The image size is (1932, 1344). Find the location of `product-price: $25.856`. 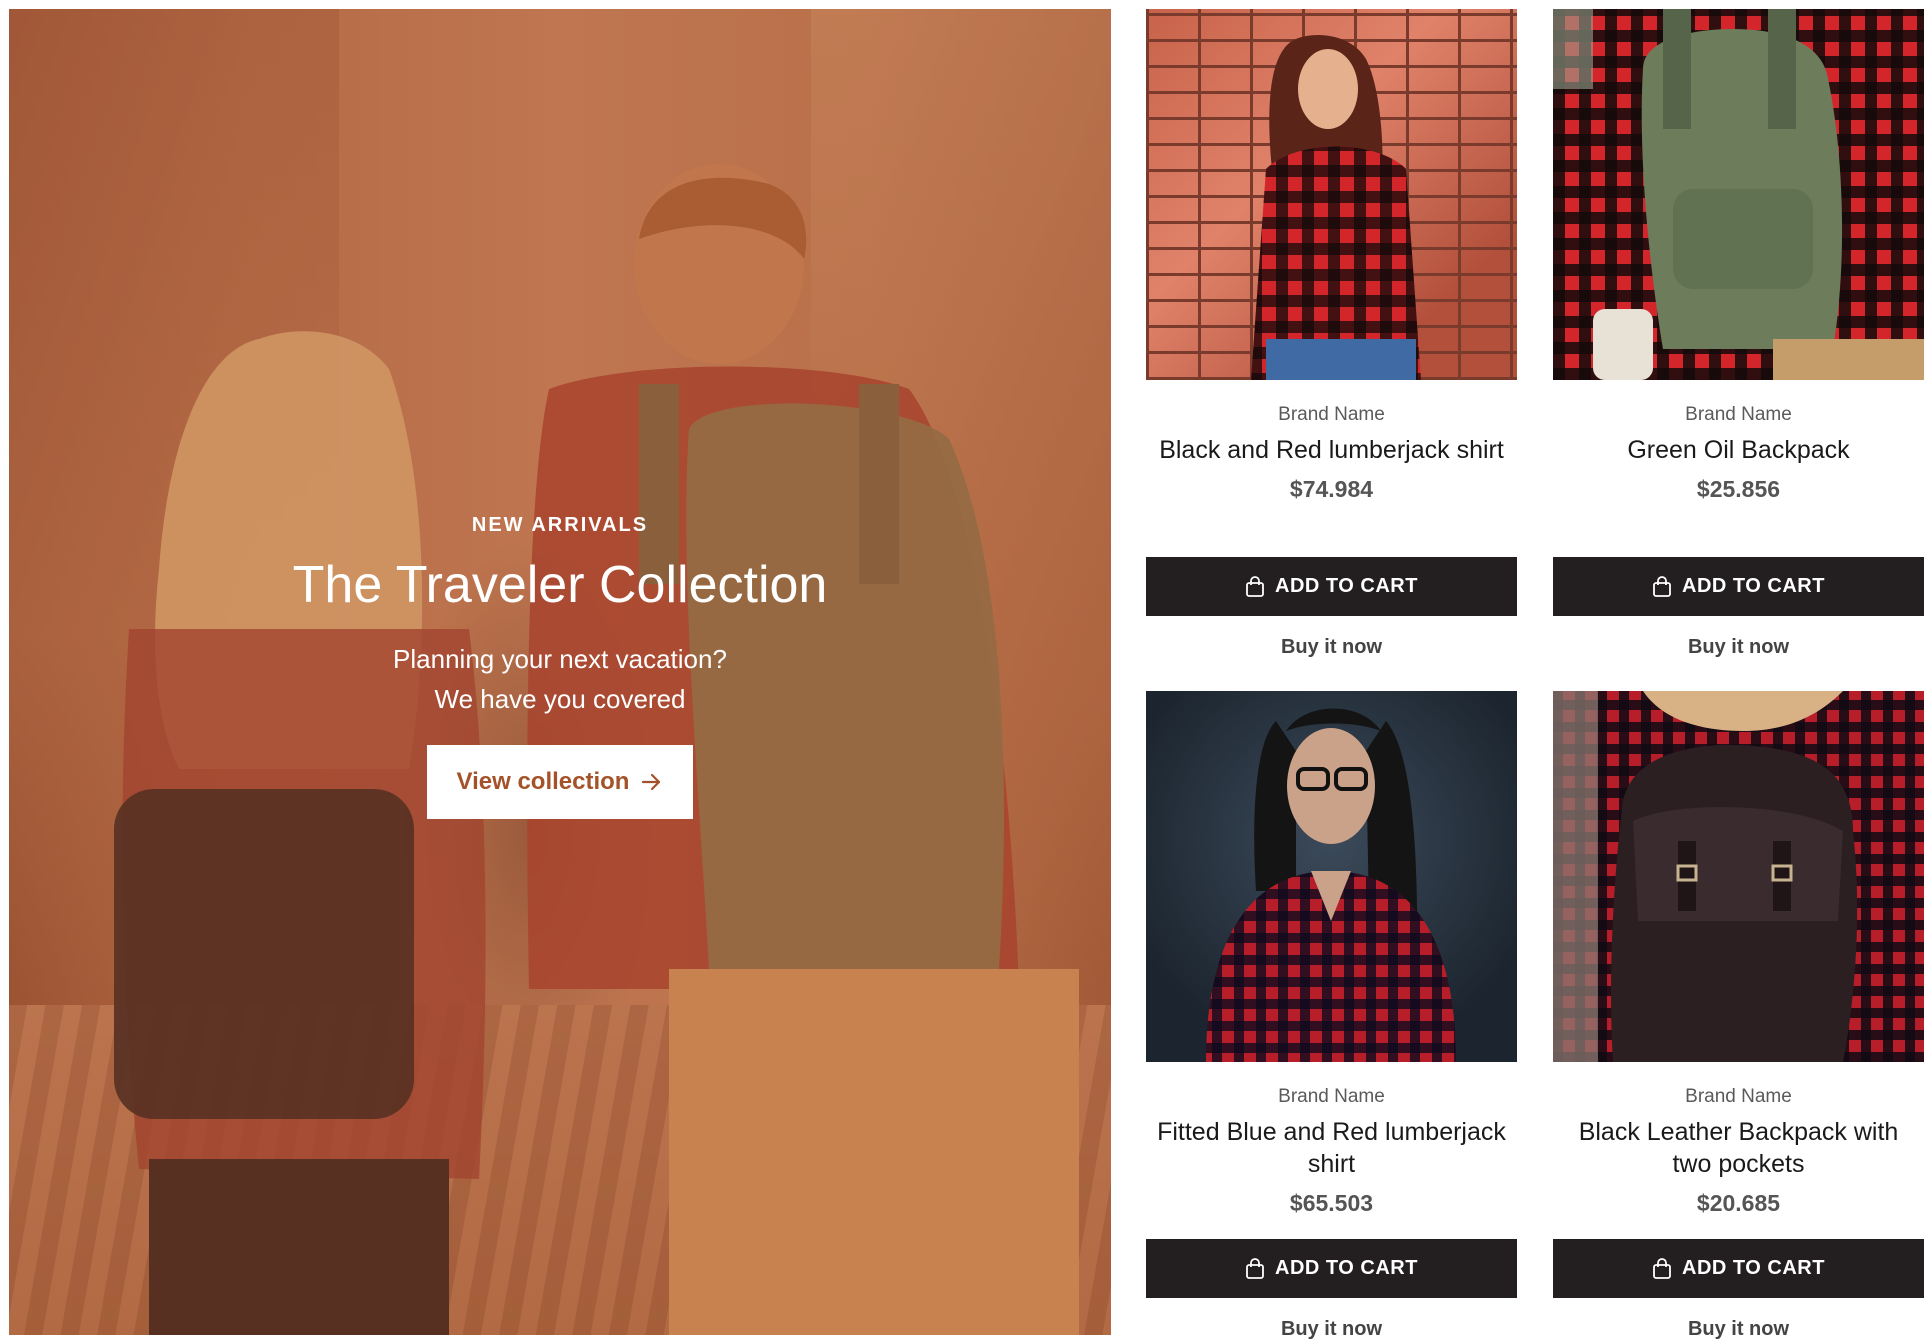

product-price: $25.856 is located at coordinates (1738, 489).